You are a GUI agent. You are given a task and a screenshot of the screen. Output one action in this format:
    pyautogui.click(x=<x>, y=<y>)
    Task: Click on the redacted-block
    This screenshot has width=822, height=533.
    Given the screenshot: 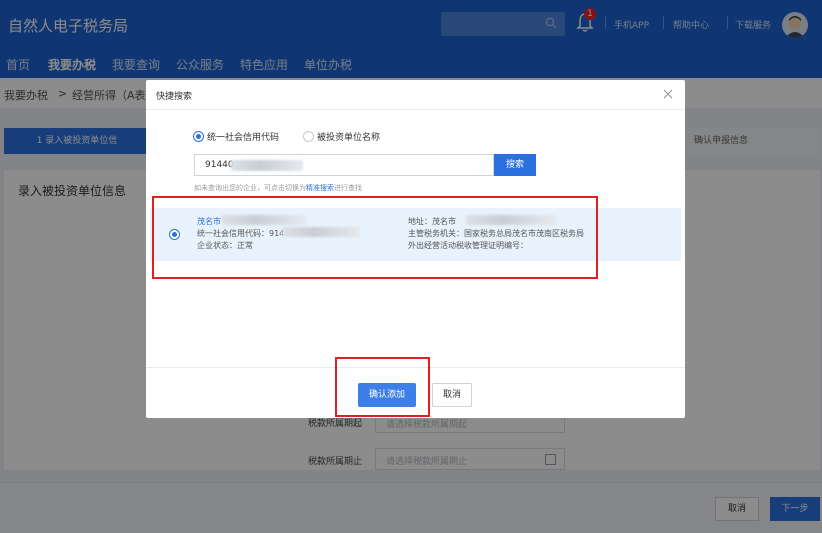 What is the action you would take?
    pyautogui.click(x=267, y=165)
    